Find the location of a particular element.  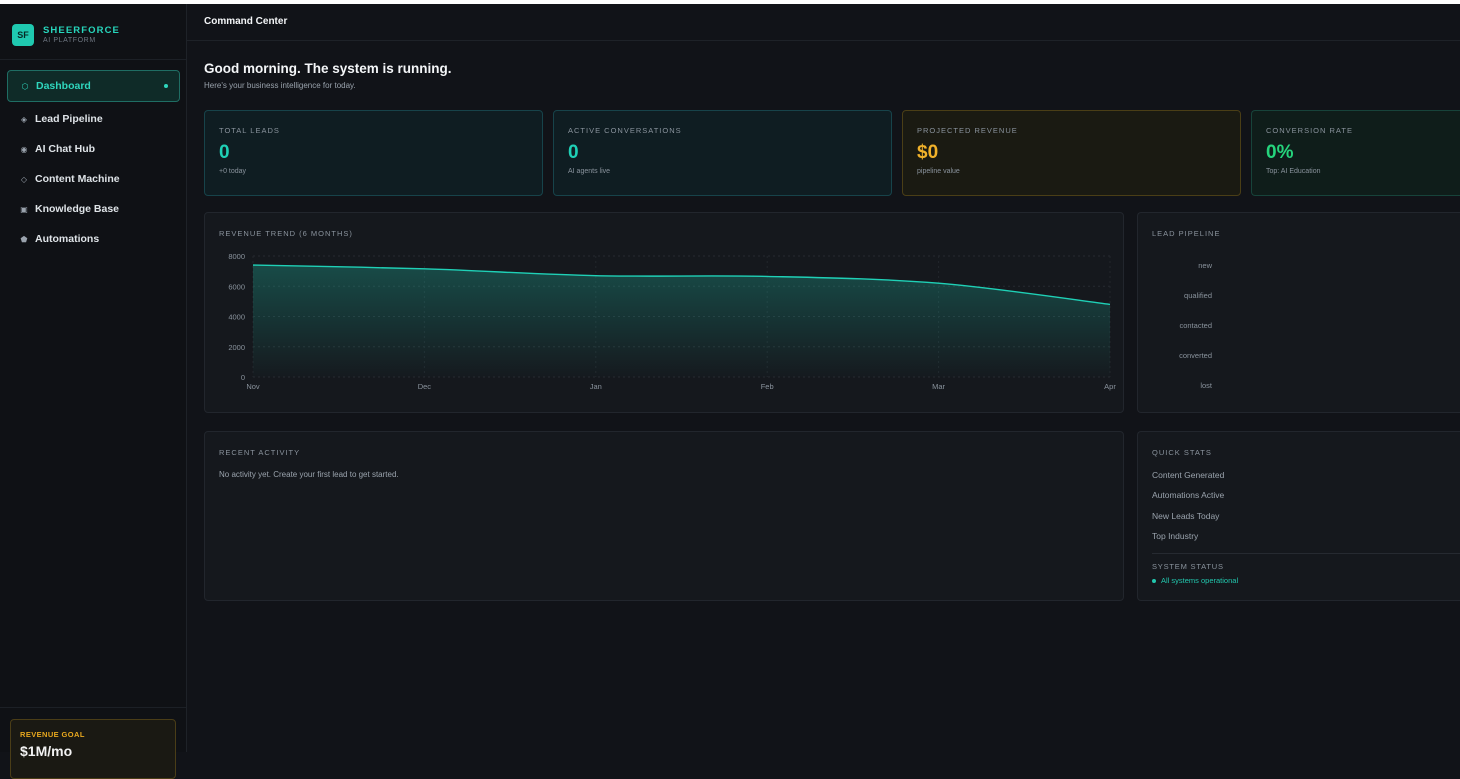

kpi-value: $0 is located at coordinates (1071, 153).